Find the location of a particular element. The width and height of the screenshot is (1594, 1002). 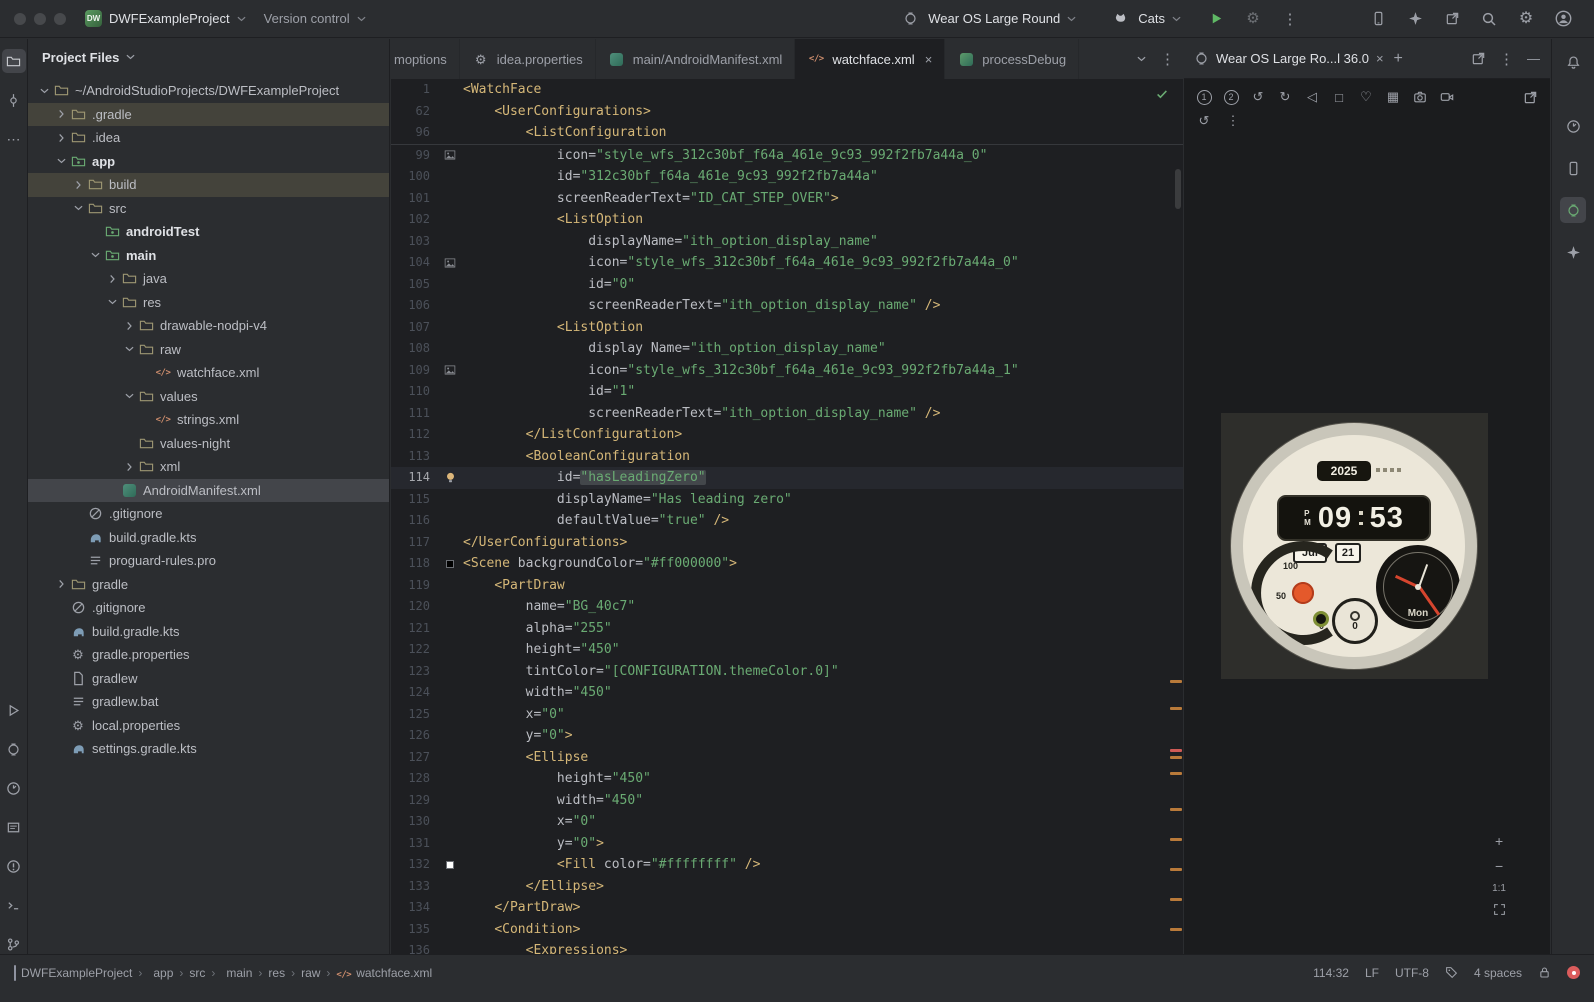

tree-item-.idea: .idea is located at coordinates (208, 138).